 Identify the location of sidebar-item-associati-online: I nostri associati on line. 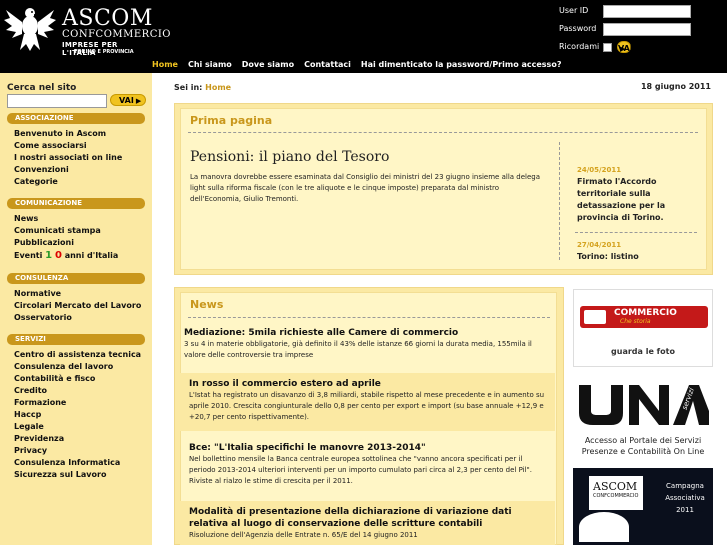
(68, 157).